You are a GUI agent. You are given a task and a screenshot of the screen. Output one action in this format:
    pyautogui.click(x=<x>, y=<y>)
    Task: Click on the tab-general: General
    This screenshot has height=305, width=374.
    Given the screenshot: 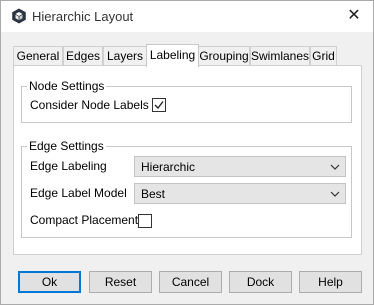 What is the action you would take?
    pyautogui.click(x=38, y=55)
    